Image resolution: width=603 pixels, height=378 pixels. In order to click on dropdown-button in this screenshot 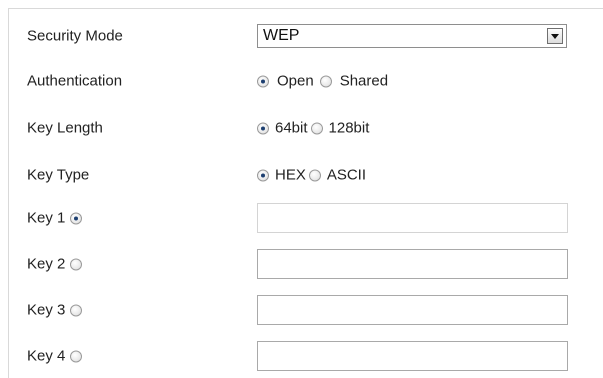, I will do `click(555, 36)`.